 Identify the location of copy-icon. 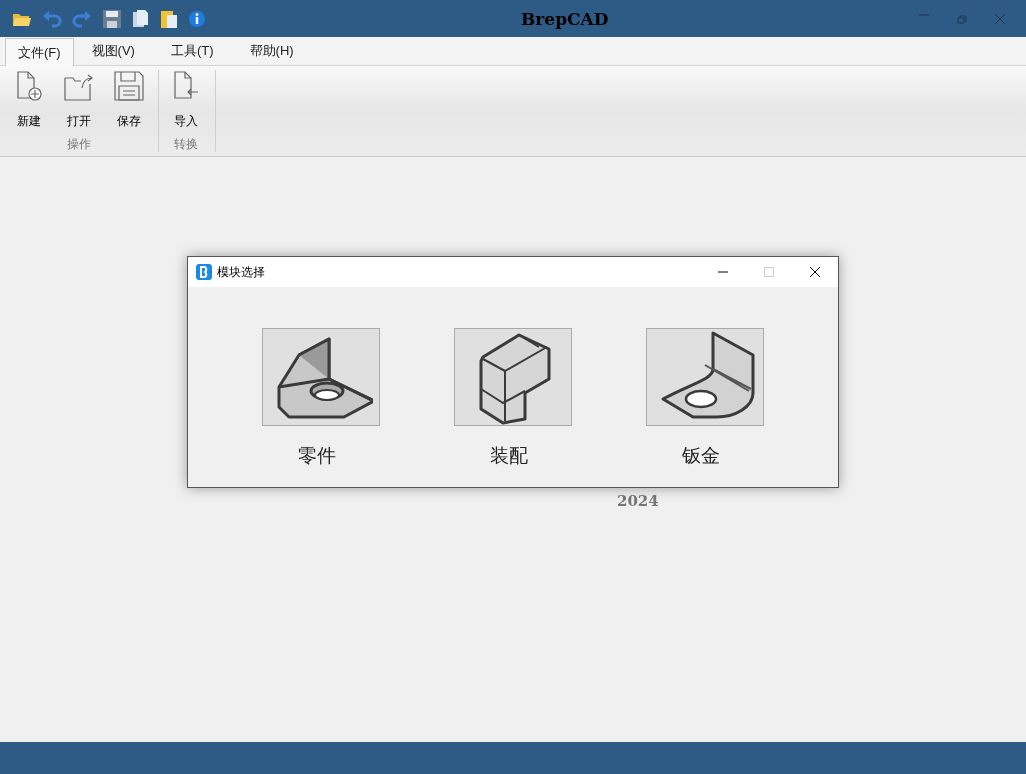
(141, 18).